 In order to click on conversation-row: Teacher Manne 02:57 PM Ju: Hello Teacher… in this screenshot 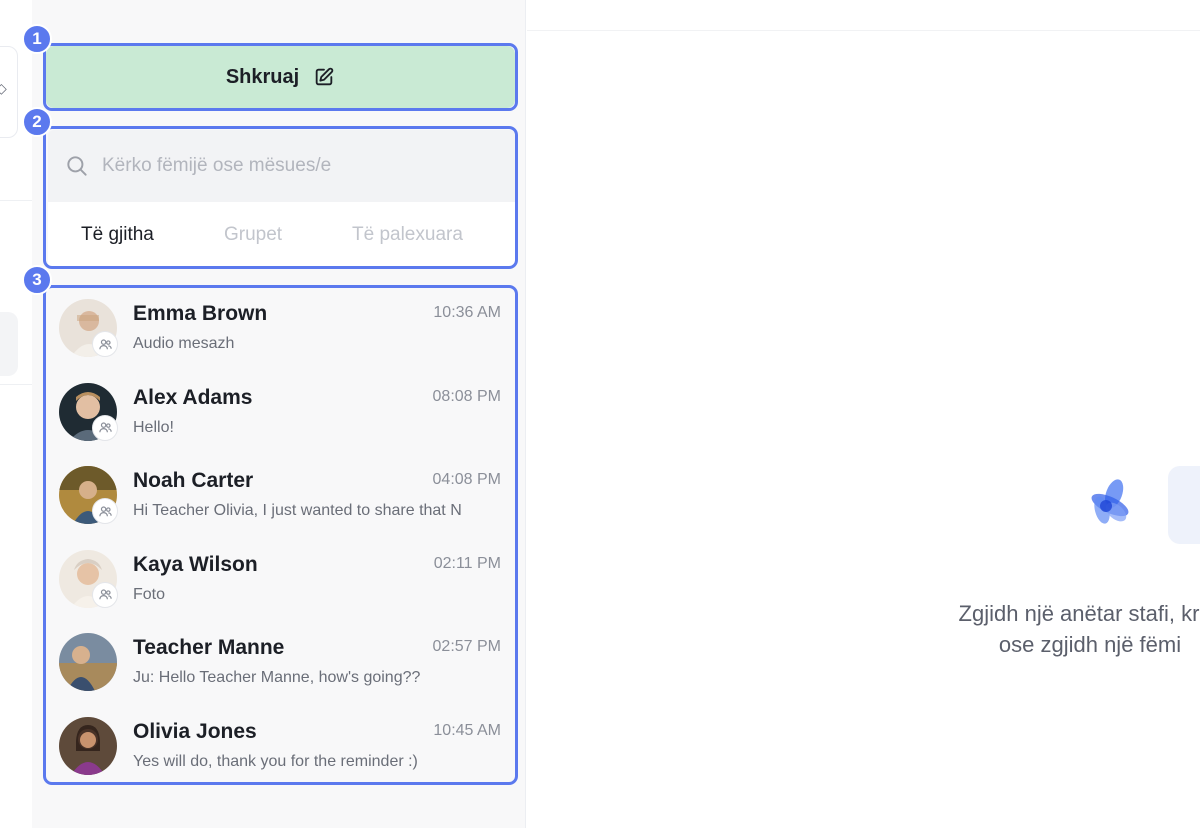, I will do `click(281, 664)`.